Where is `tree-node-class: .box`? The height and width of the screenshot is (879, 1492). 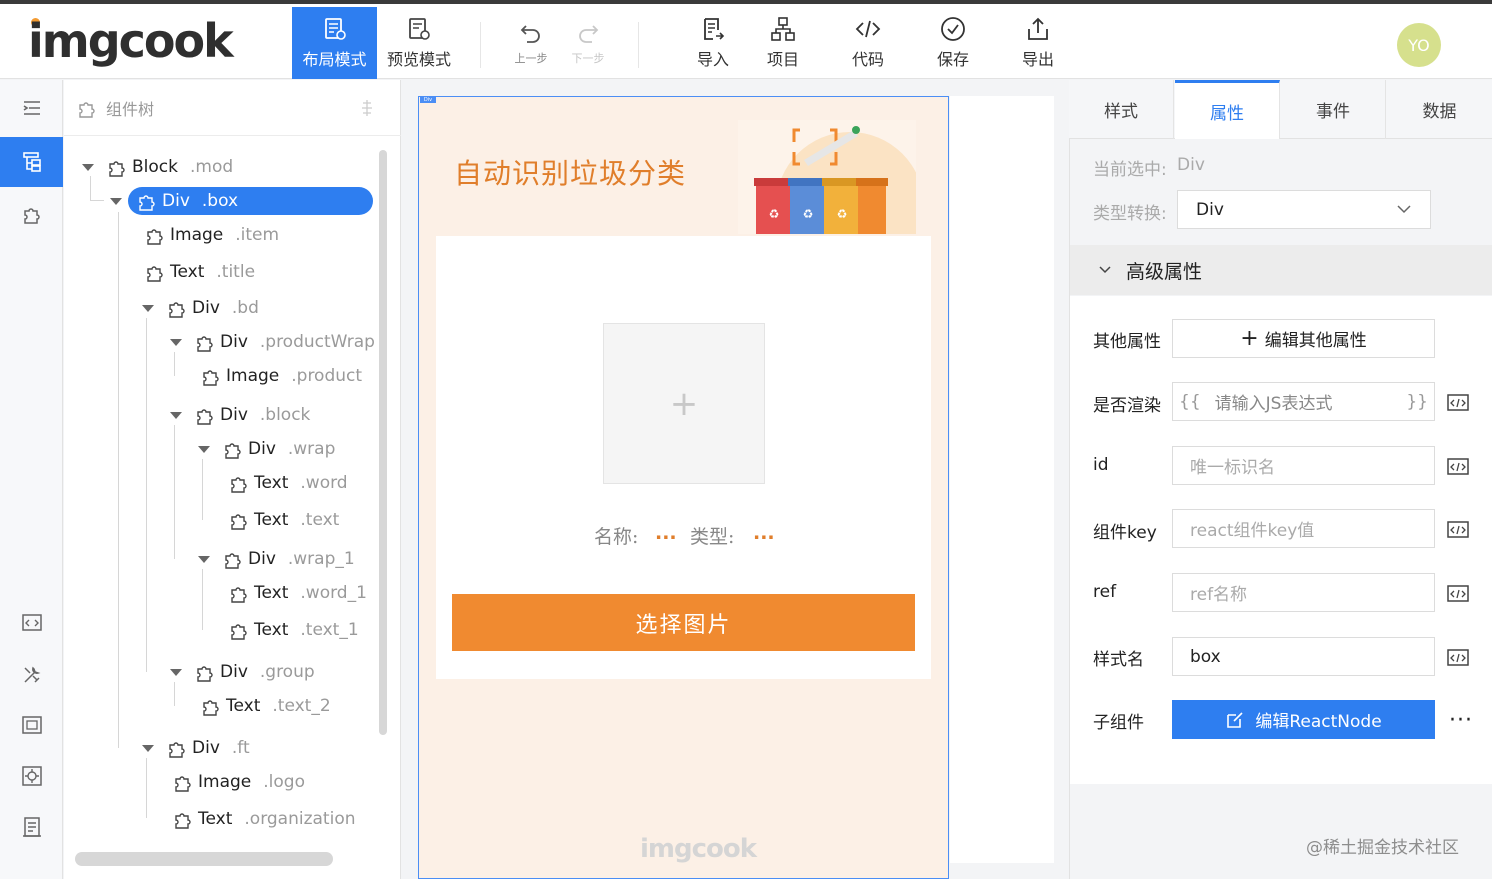 tree-node-class: .box is located at coordinates (220, 201).